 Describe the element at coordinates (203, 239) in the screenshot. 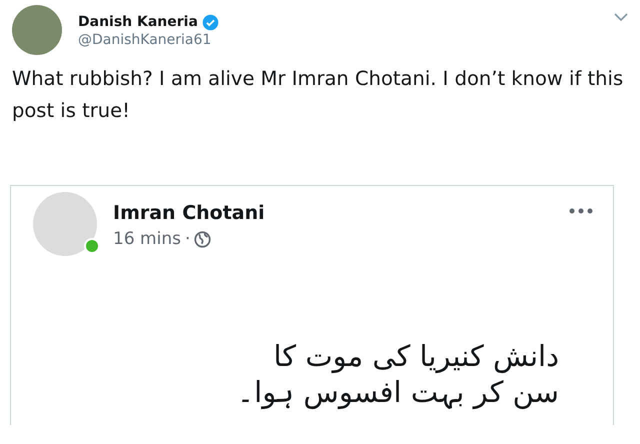

I see `globe-icon` at that location.